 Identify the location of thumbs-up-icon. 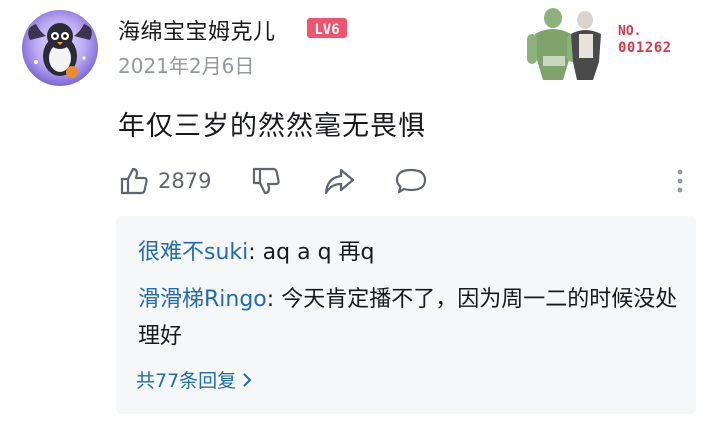
(134, 181).